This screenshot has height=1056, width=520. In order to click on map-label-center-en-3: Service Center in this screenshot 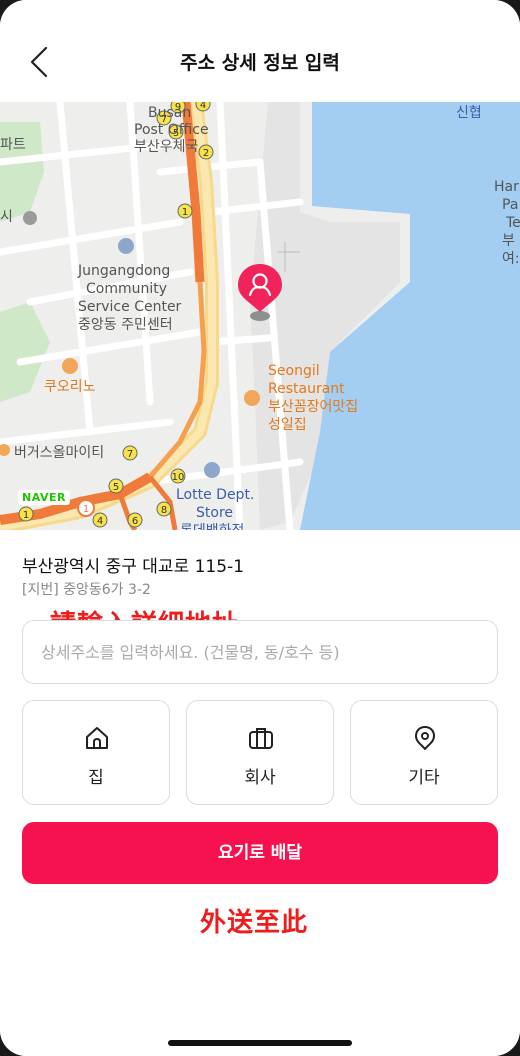, I will do `click(130, 307)`.